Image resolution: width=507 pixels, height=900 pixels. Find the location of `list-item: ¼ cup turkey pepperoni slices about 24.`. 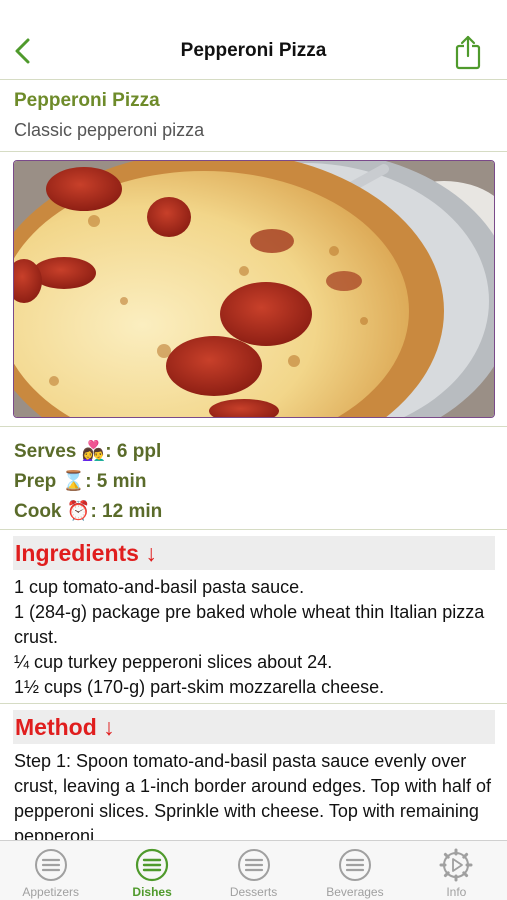

list-item: ¼ cup turkey pepperoni slices about 24. is located at coordinates (173, 662).